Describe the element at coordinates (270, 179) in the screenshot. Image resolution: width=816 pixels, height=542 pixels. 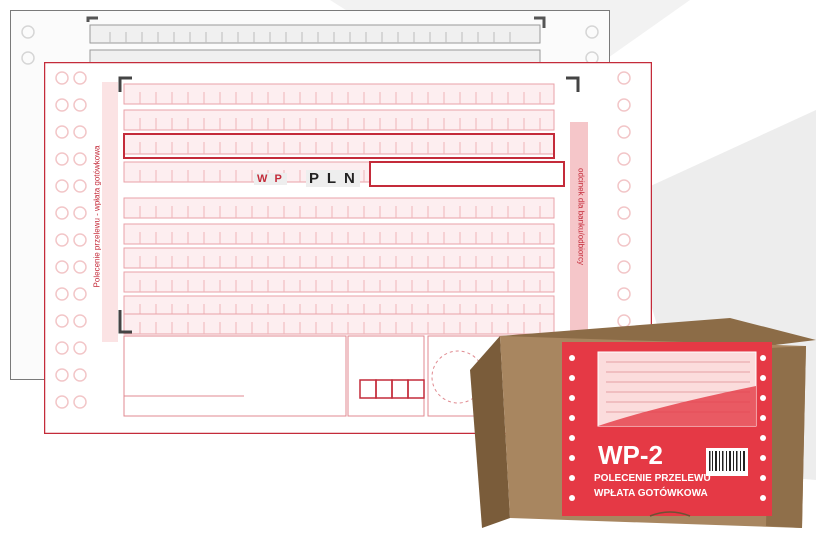
I see `wp-code-label: W P` at that location.